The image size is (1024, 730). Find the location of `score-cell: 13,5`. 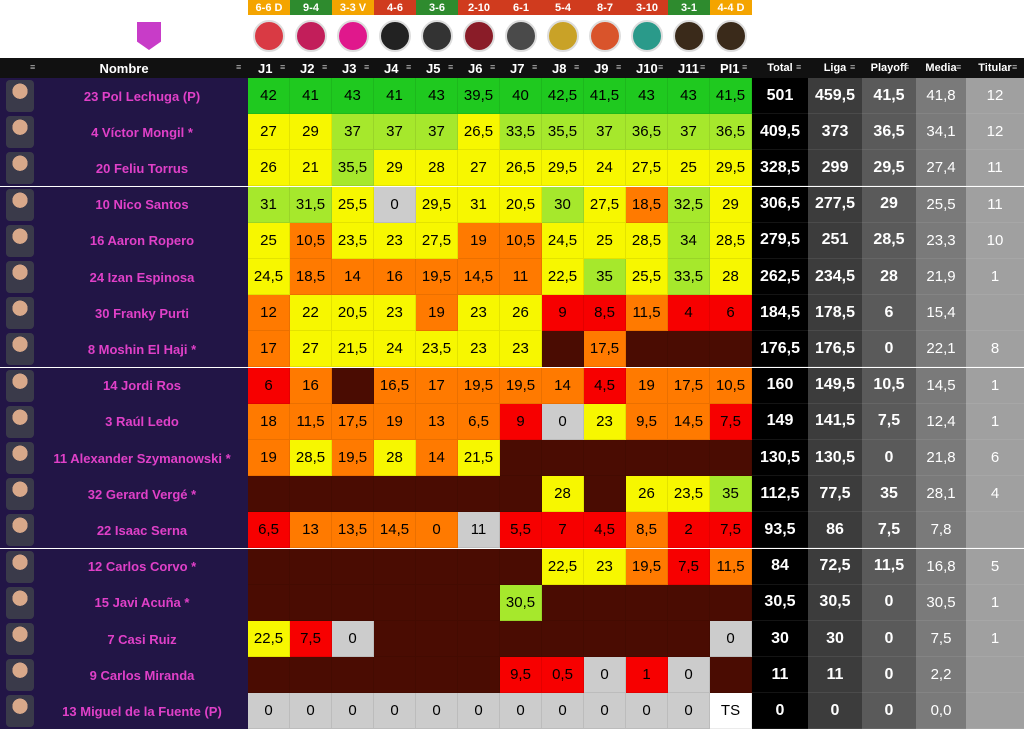

score-cell: 13,5 is located at coordinates (353, 530).